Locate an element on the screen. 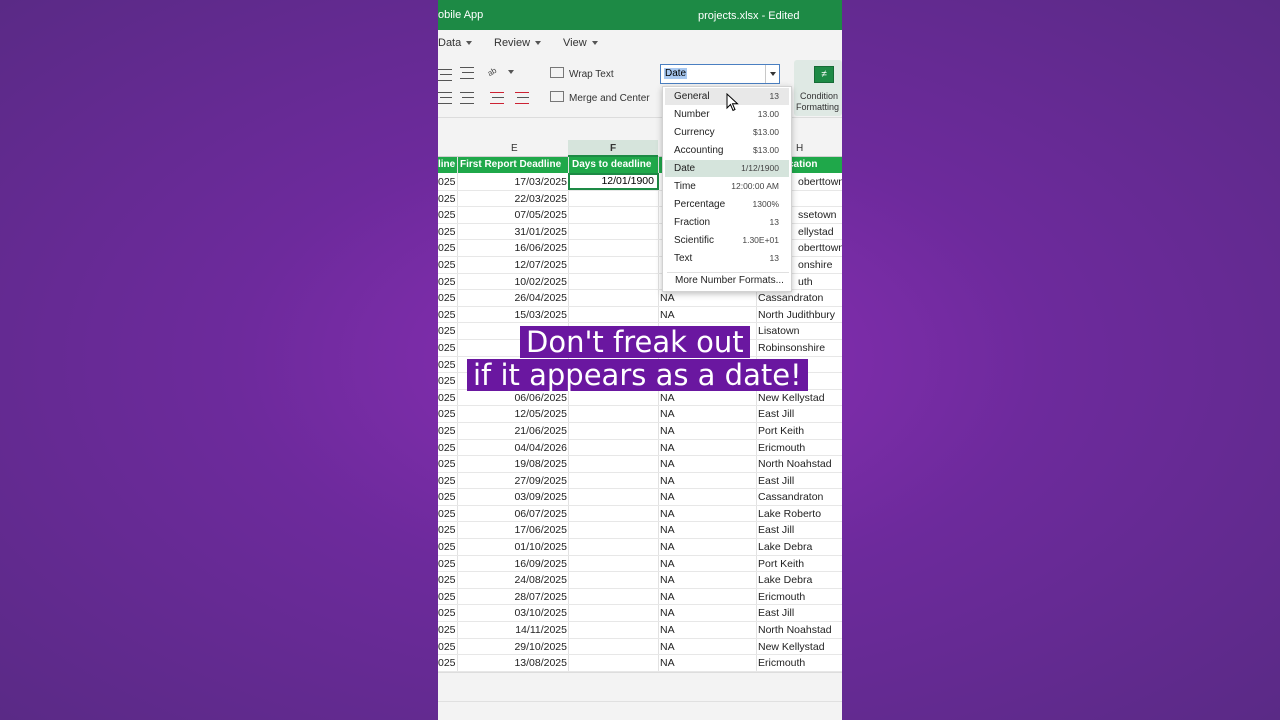  table-cell: 17/03/2025 is located at coordinates (540, 182).